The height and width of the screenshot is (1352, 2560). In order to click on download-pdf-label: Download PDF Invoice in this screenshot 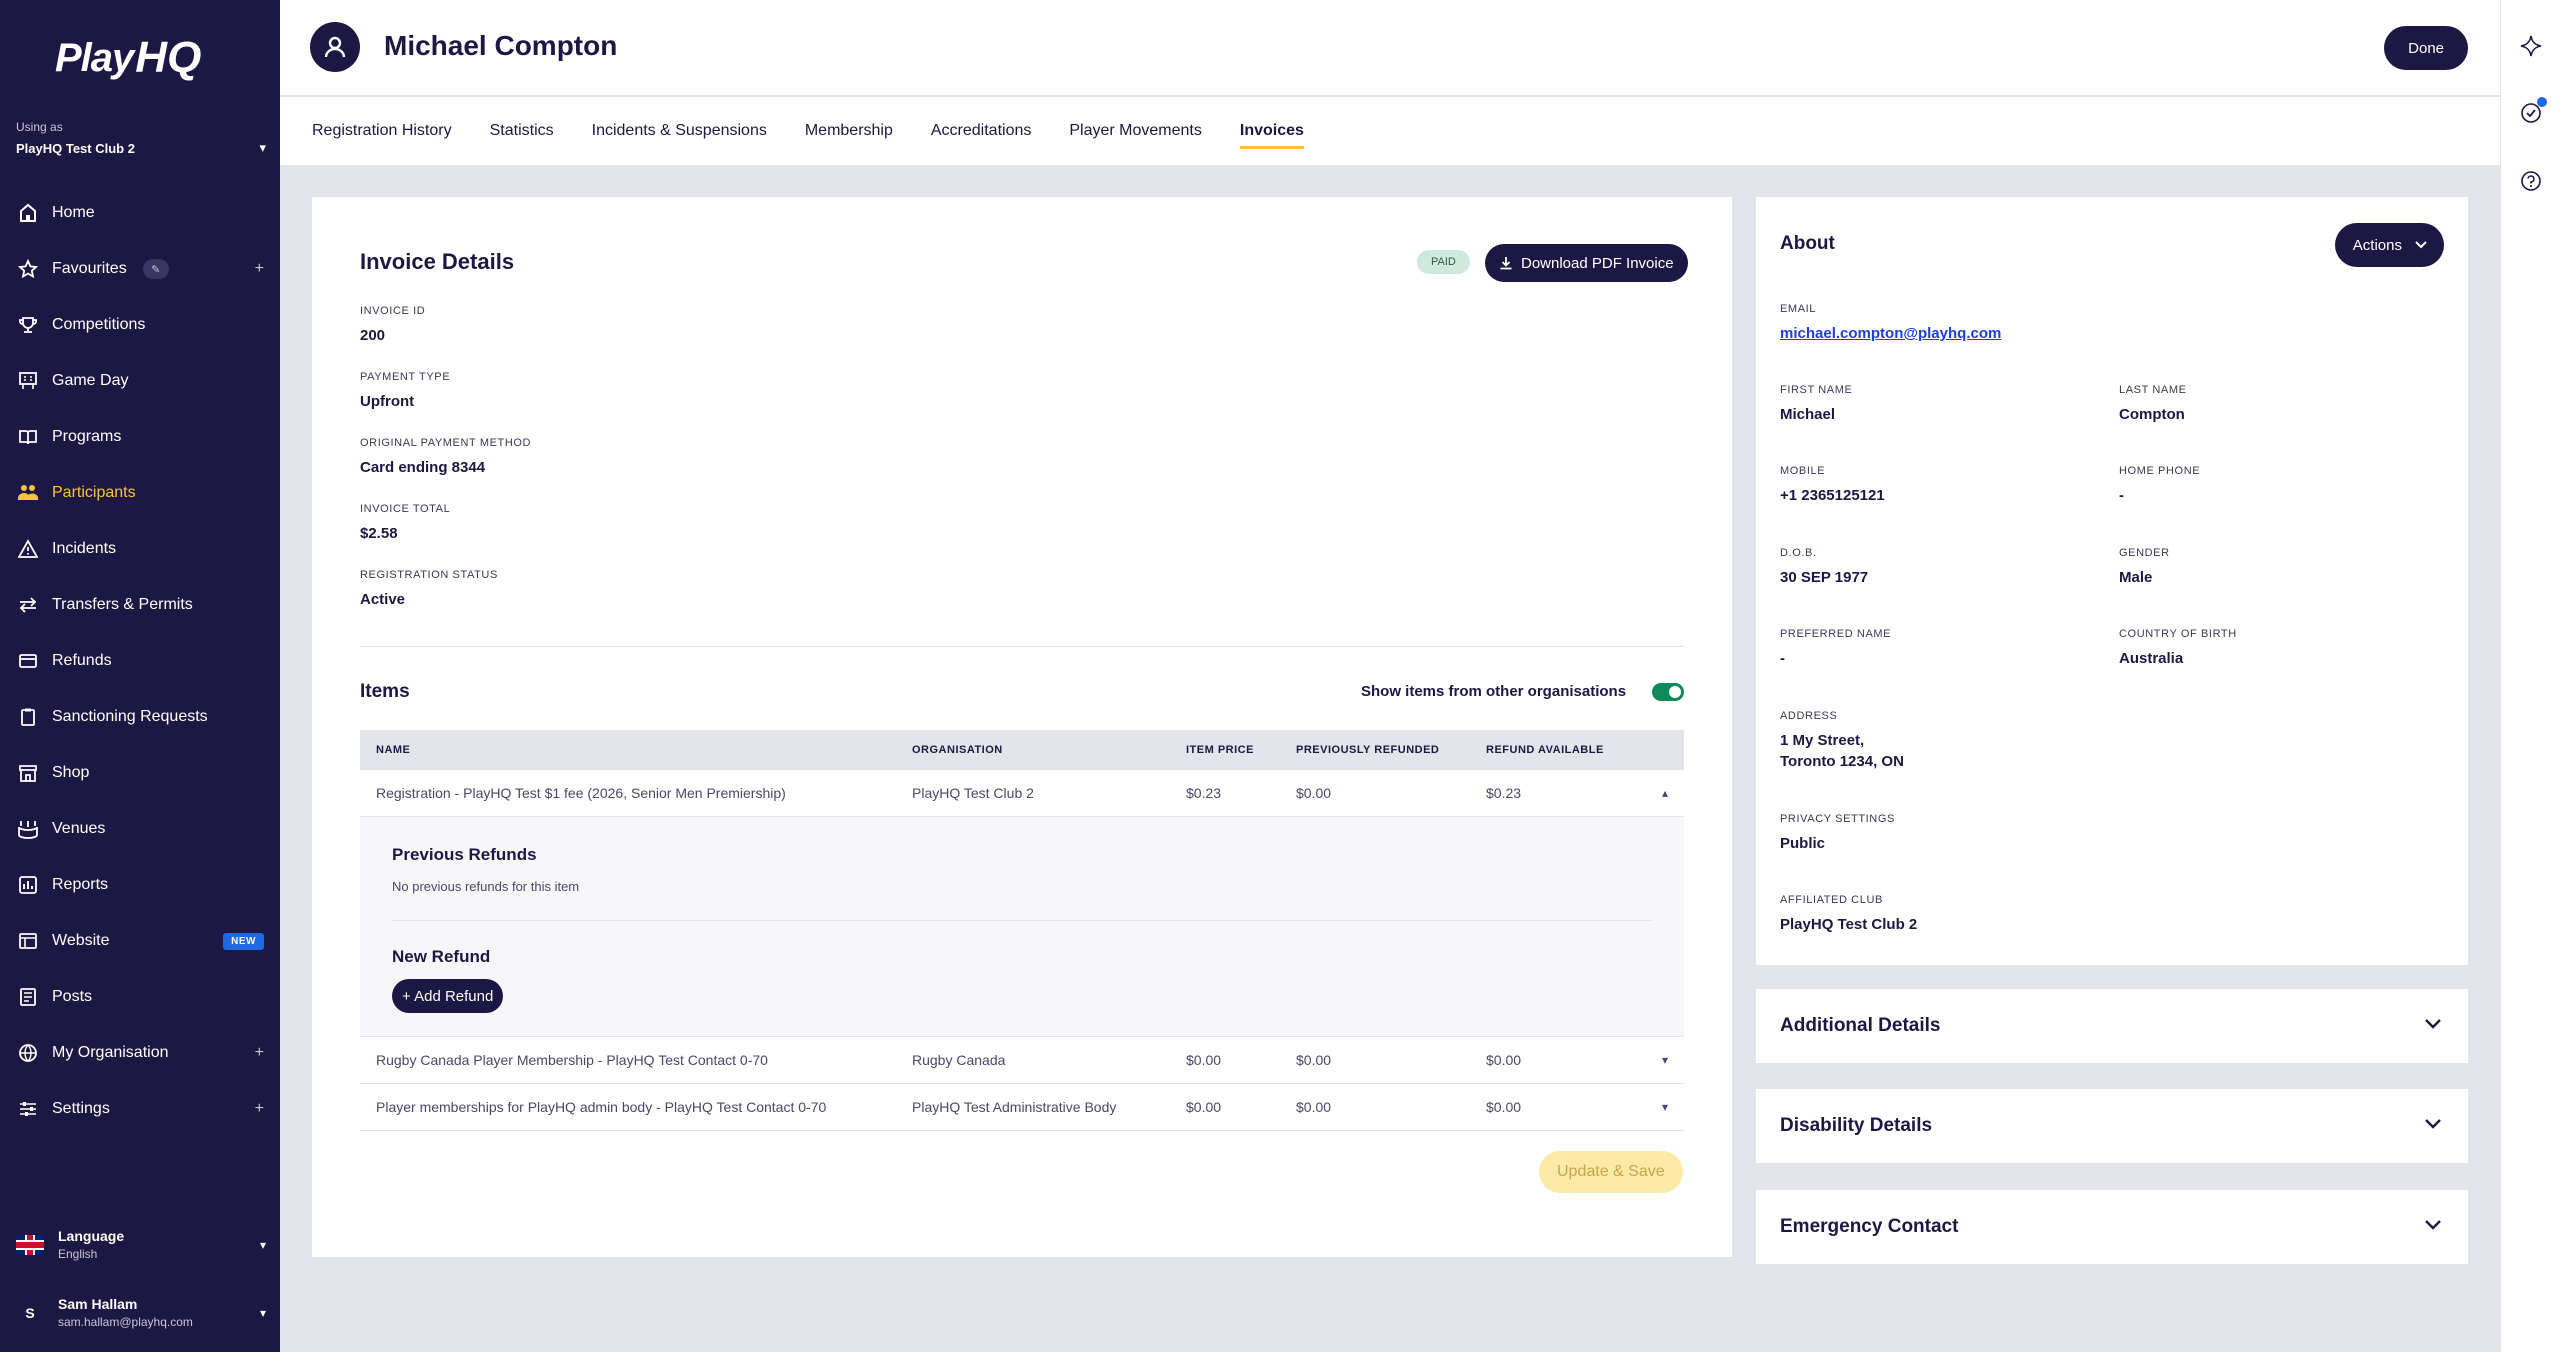, I will do `click(1597, 263)`.